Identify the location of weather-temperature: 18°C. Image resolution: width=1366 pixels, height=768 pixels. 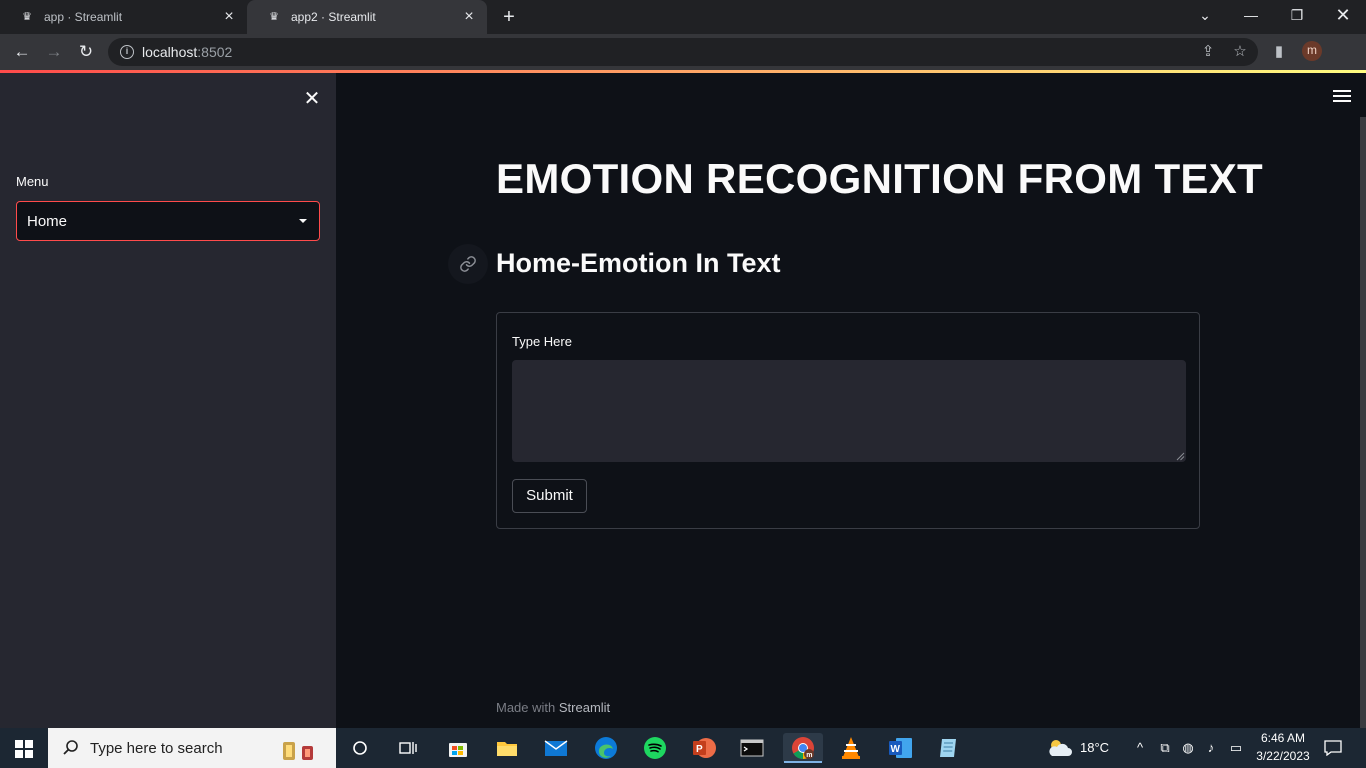
(1094, 747).